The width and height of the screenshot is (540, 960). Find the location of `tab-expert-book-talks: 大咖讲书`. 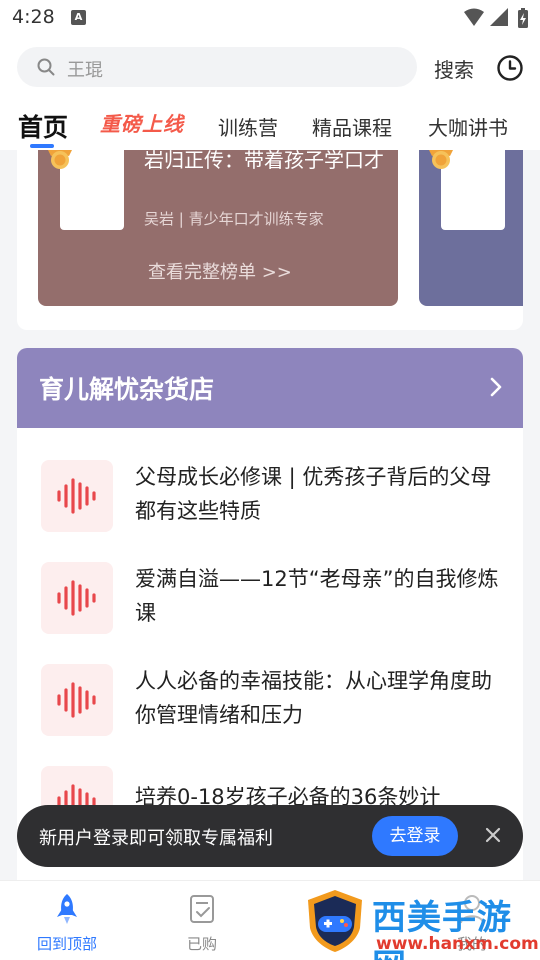

tab-expert-book-talks: 大咖讲书 is located at coordinates (468, 126).